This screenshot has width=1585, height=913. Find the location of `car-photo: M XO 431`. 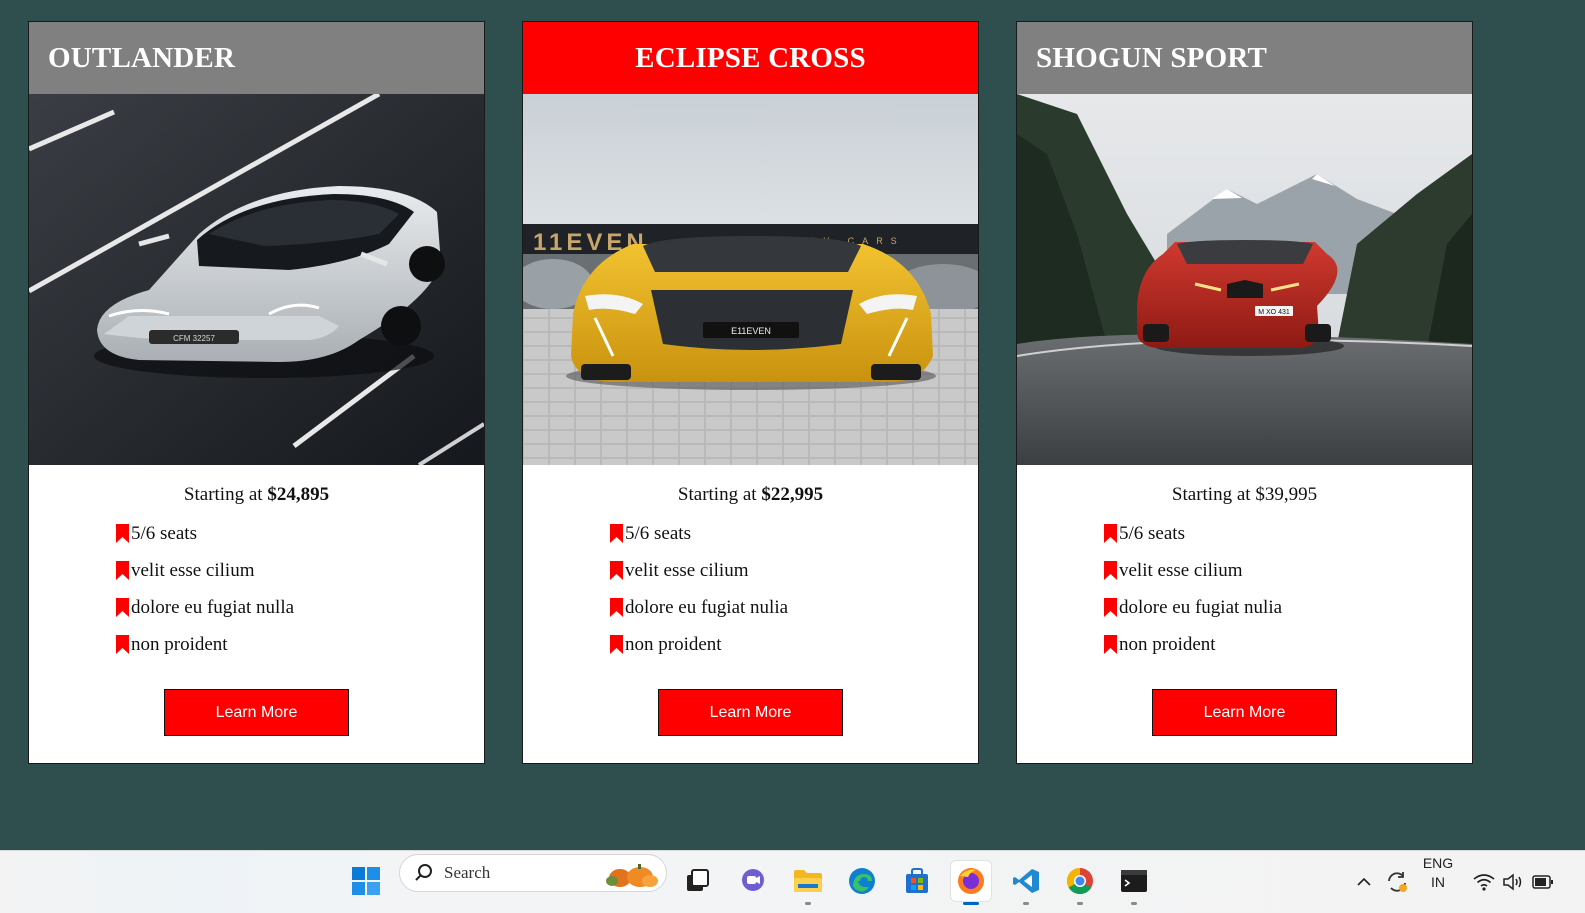

car-photo: M XO 431 is located at coordinates (1244, 279).